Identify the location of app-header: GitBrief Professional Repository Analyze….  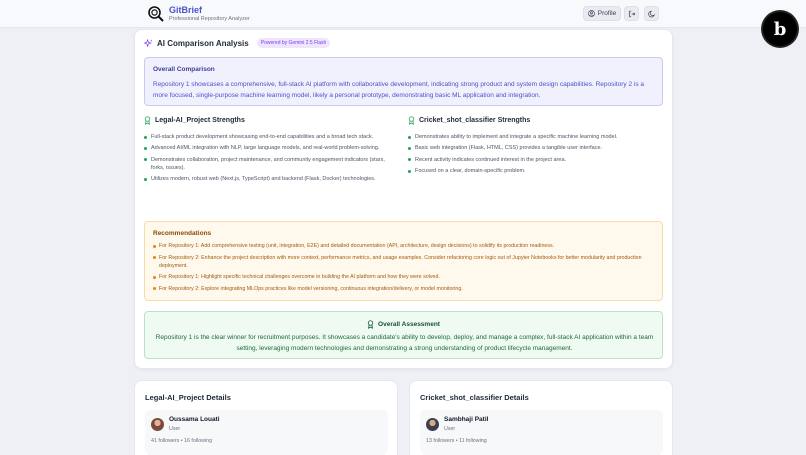
(403, 14).